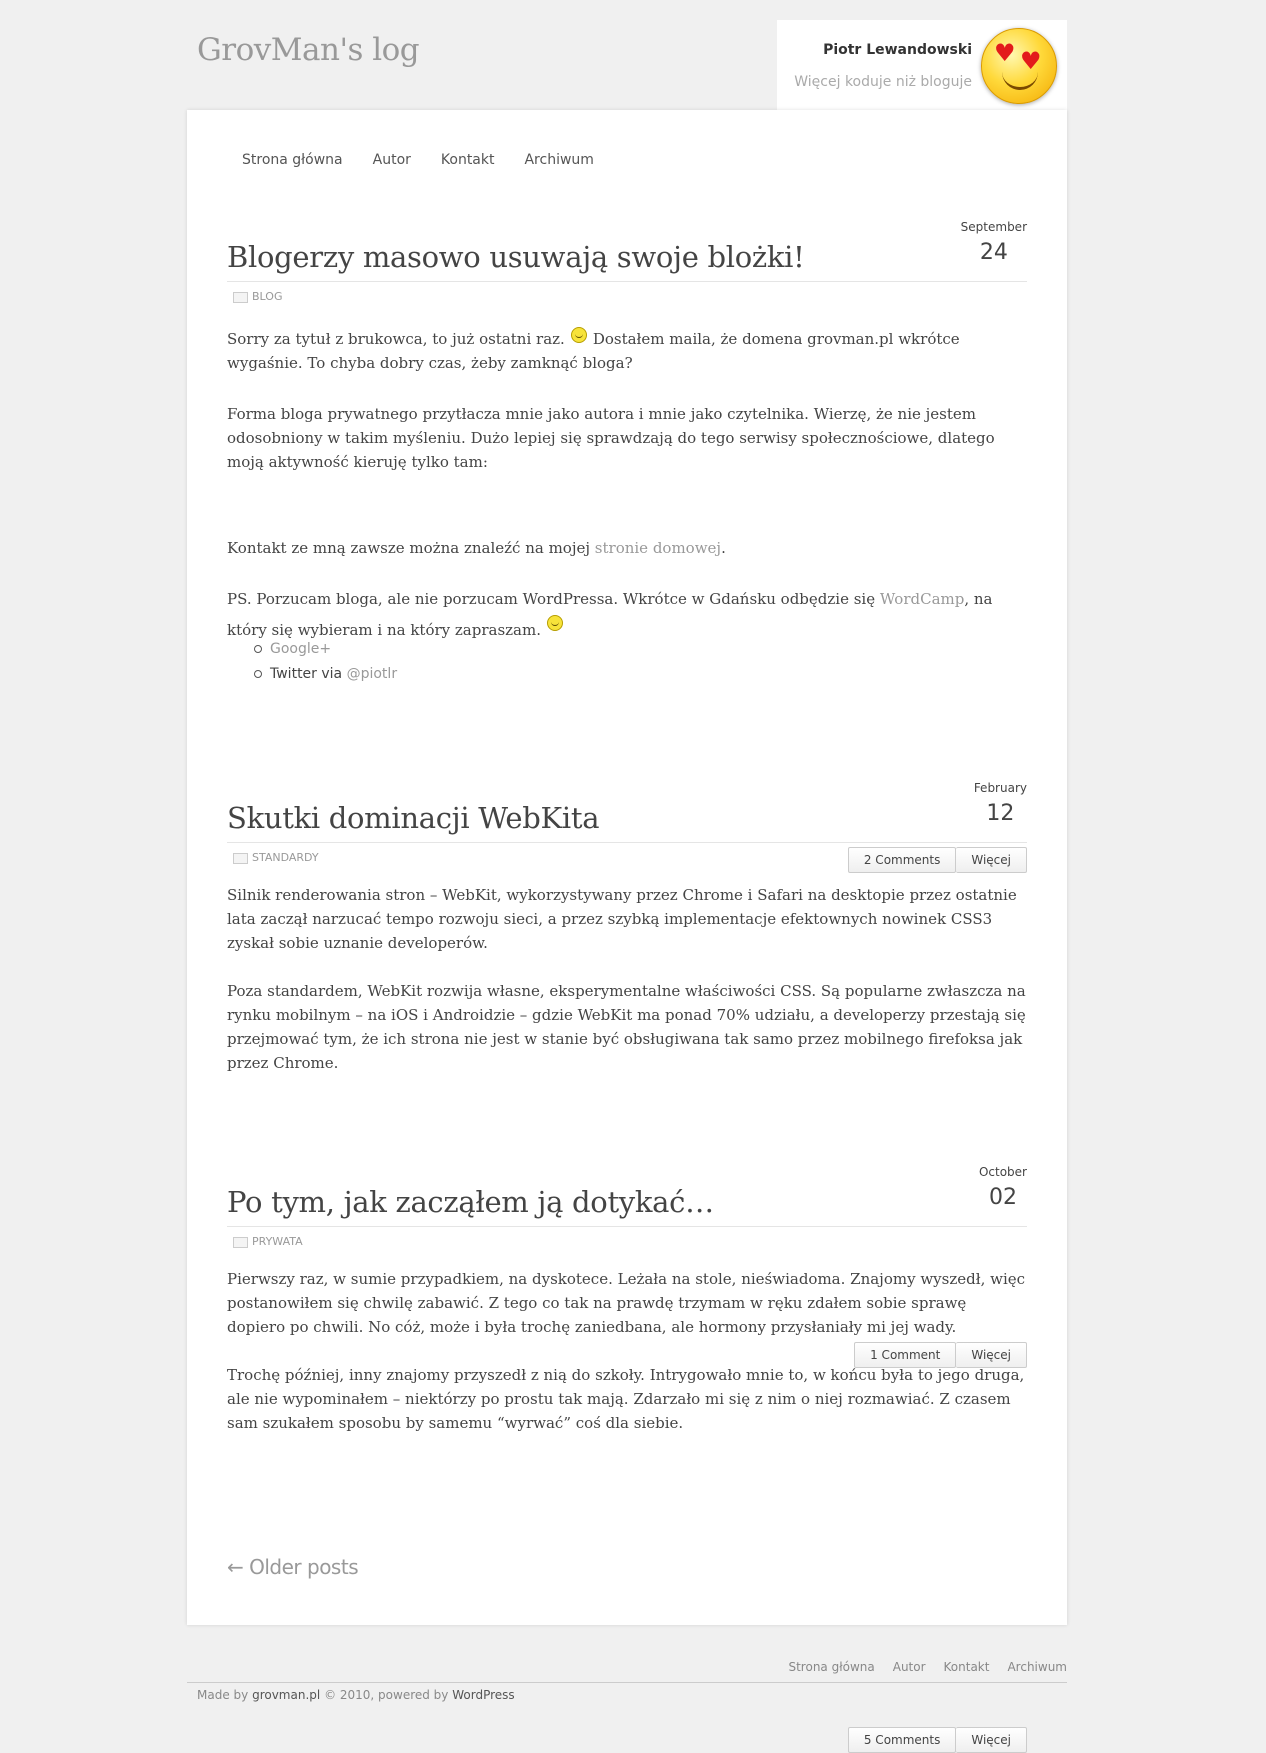 The width and height of the screenshot is (1266, 1753). Describe the element at coordinates (927, 1667) in the screenshot. I see `footer-nav: Strona główna Autor Kontakt Archiwum` at that location.